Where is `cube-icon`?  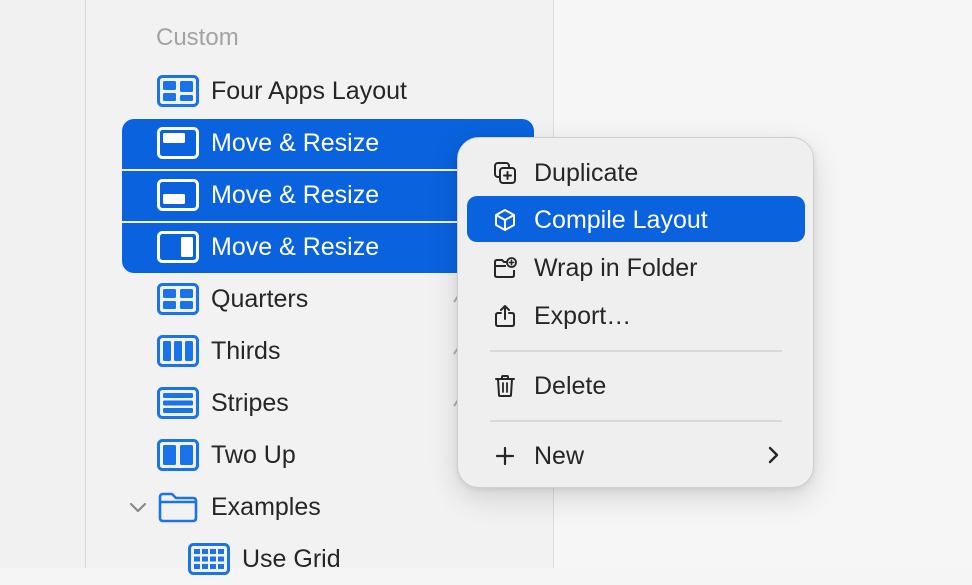 cube-icon is located at coordinates (505, 220).